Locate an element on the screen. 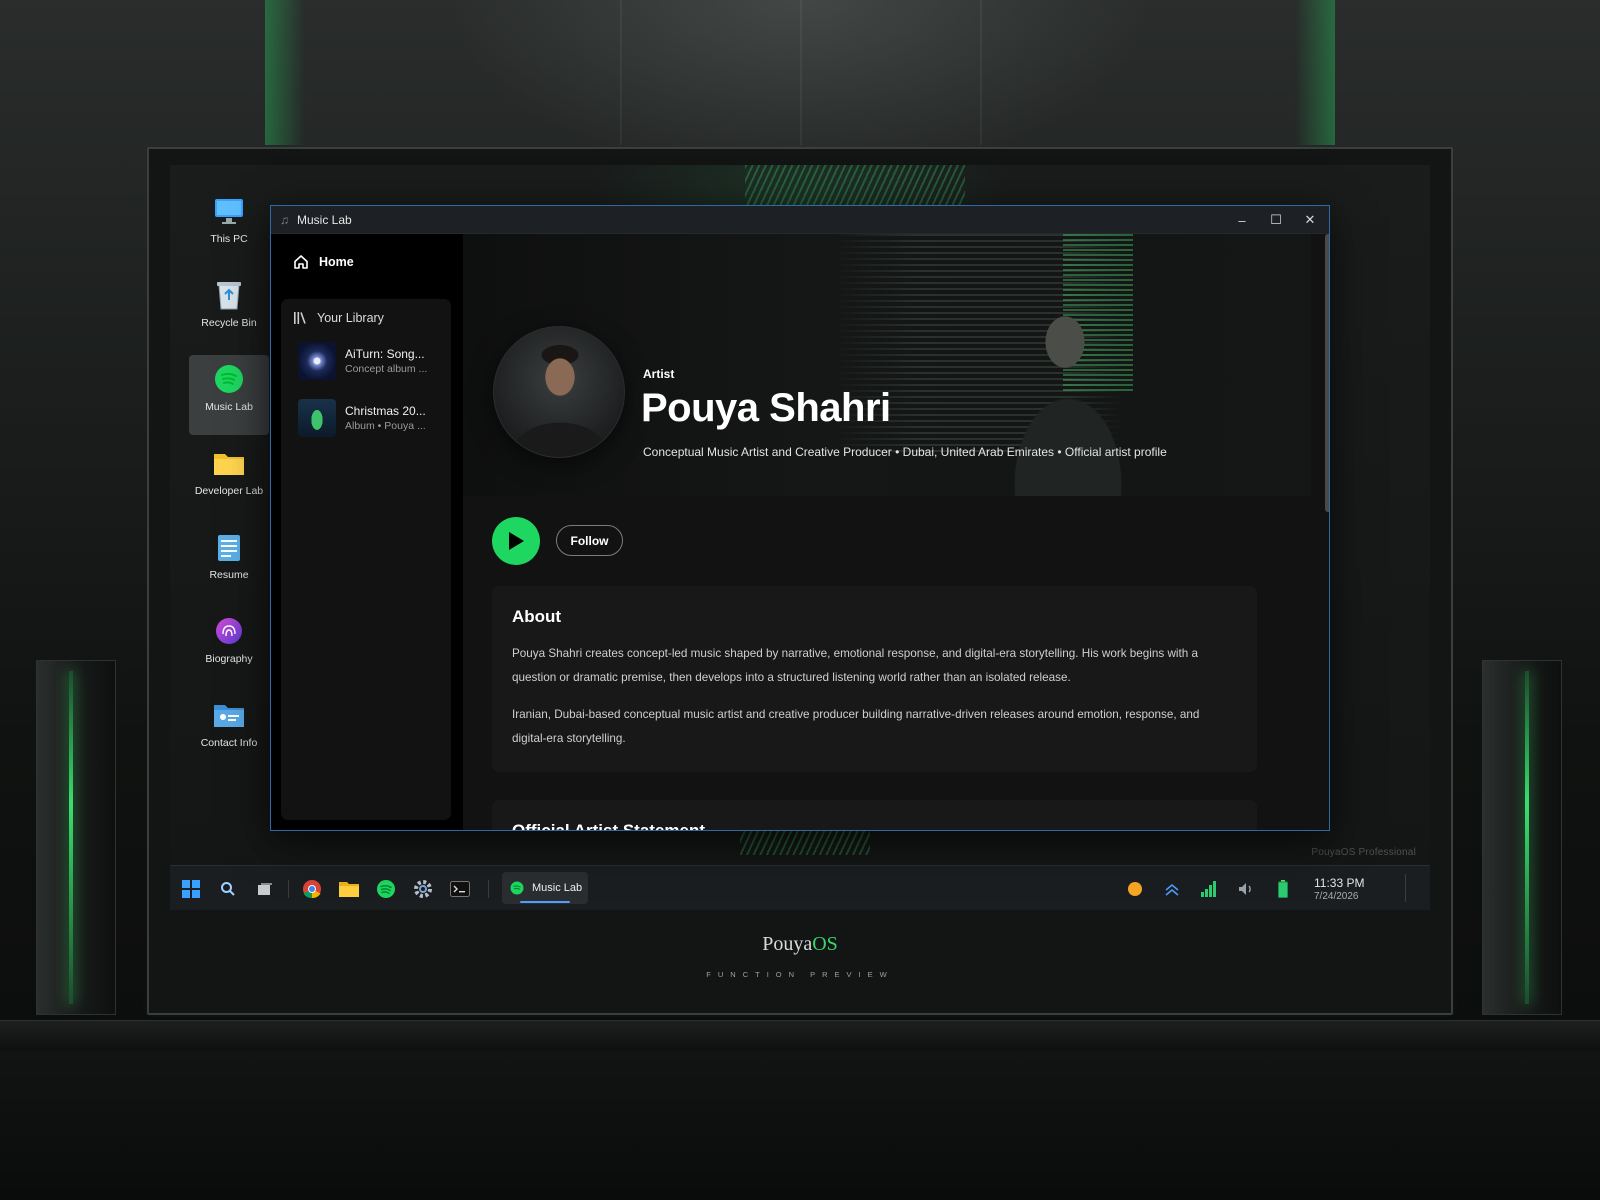 Image resolution: width=1600 pixels, height=1200 pixels. signal-button is located at coordinates (1209, 889).